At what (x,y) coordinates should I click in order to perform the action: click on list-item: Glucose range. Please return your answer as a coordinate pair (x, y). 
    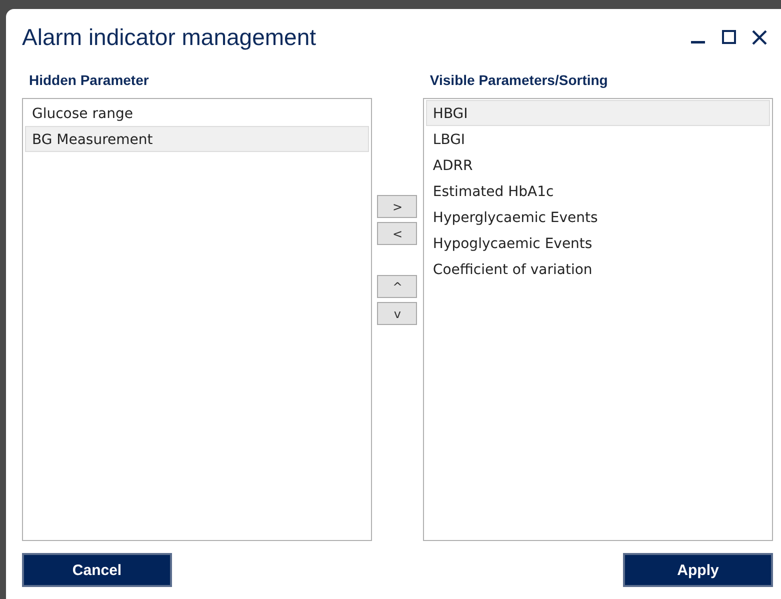
    Looking at the image, I should click on (197, 113).